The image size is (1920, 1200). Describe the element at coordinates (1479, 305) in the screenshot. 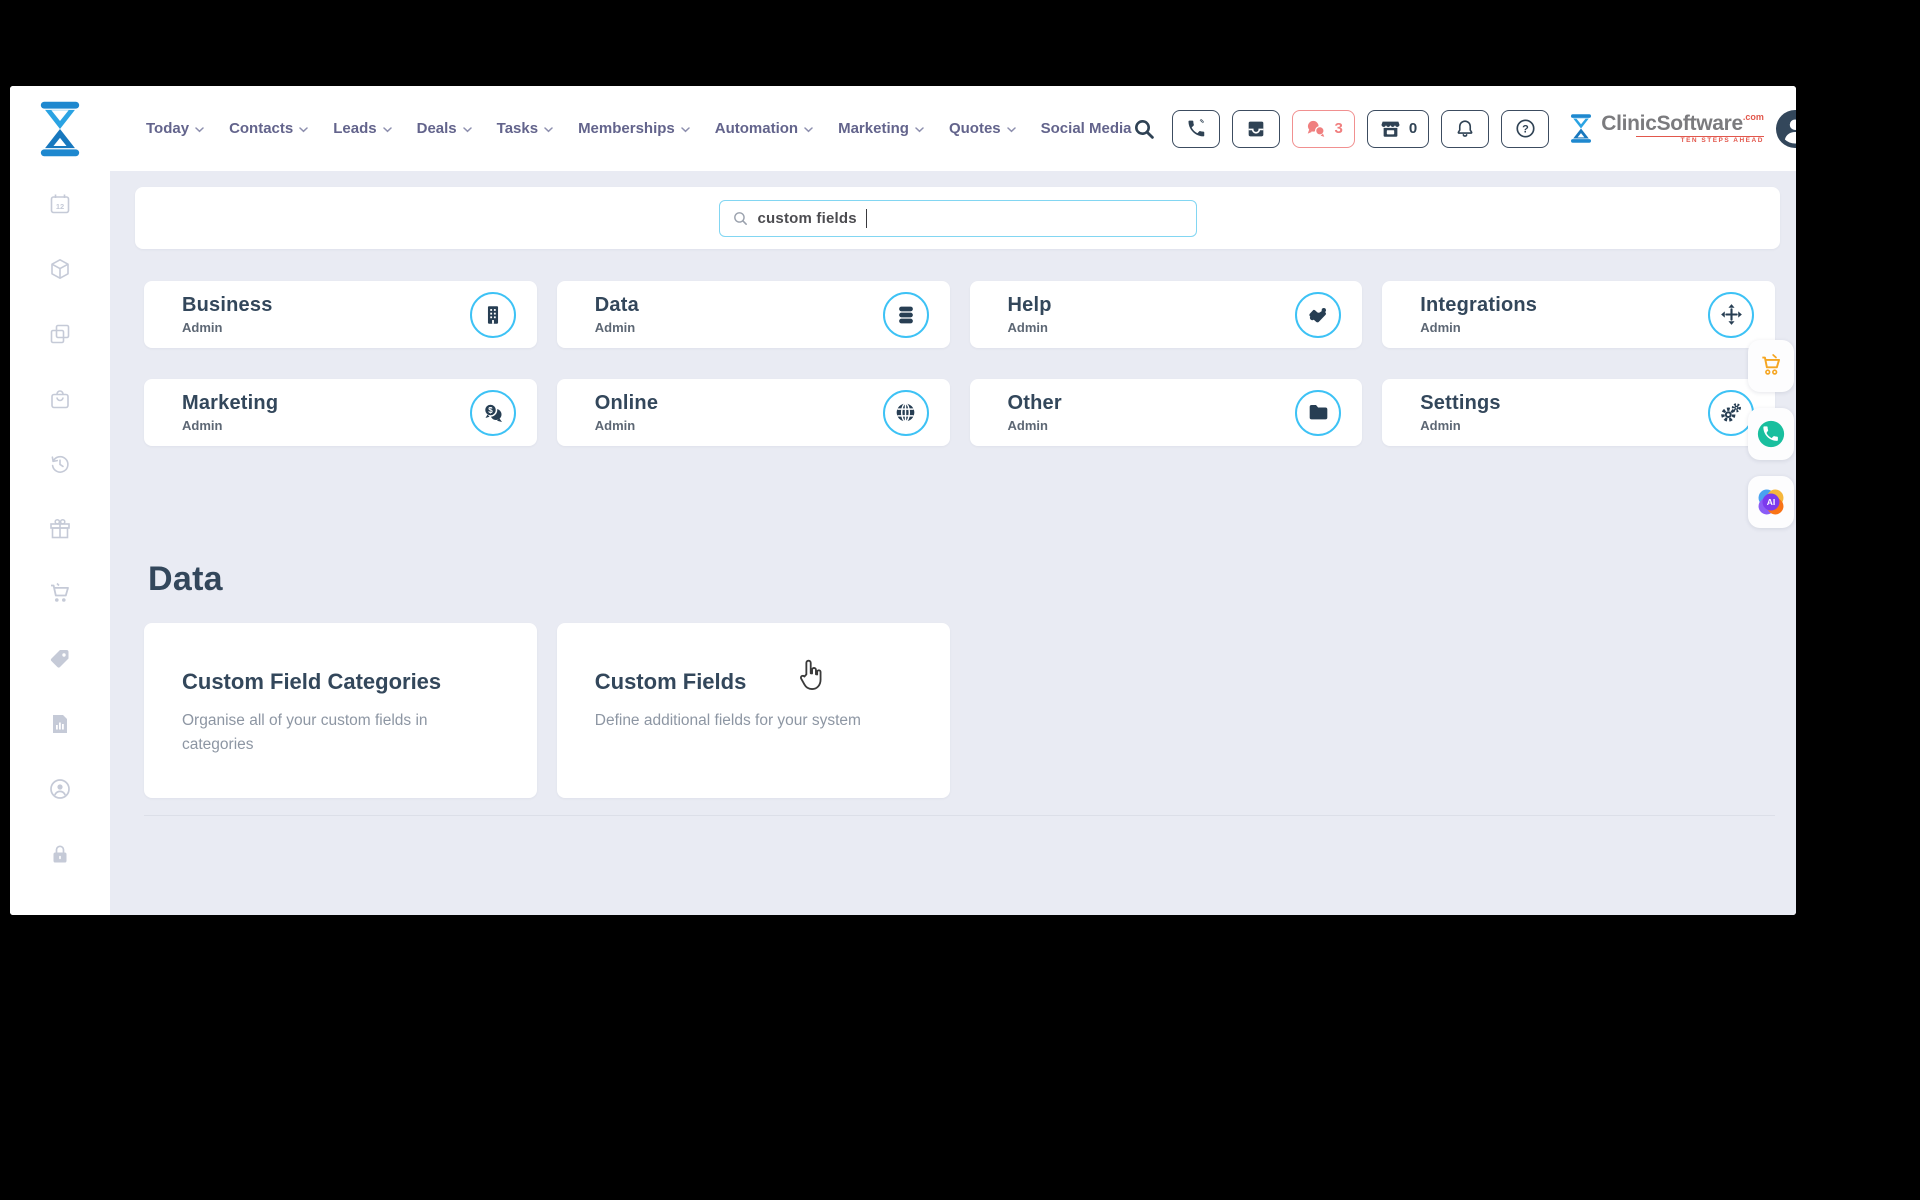

I see `category-title: Integrations` at that location.